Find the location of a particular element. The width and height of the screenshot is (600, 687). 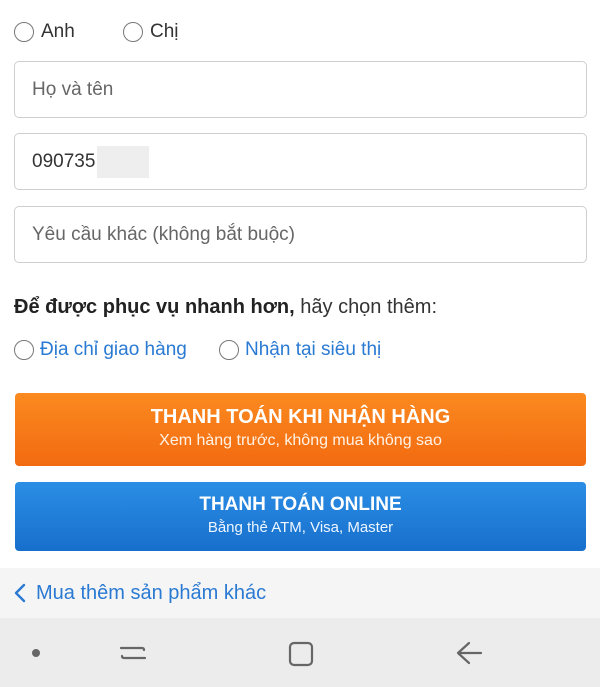

gender-label-anh: Anh is located at coordinates (58, 31).